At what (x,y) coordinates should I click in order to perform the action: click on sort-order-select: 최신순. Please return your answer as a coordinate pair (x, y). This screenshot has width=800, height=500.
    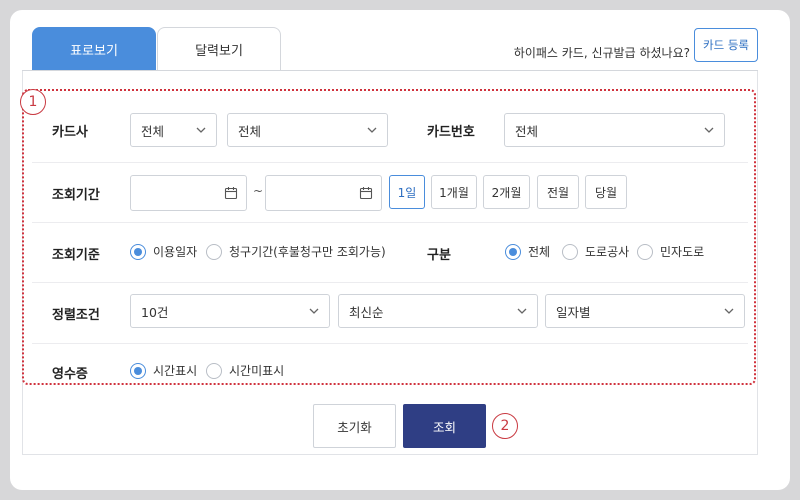
    Looking at the image, I should click on (438, 311).